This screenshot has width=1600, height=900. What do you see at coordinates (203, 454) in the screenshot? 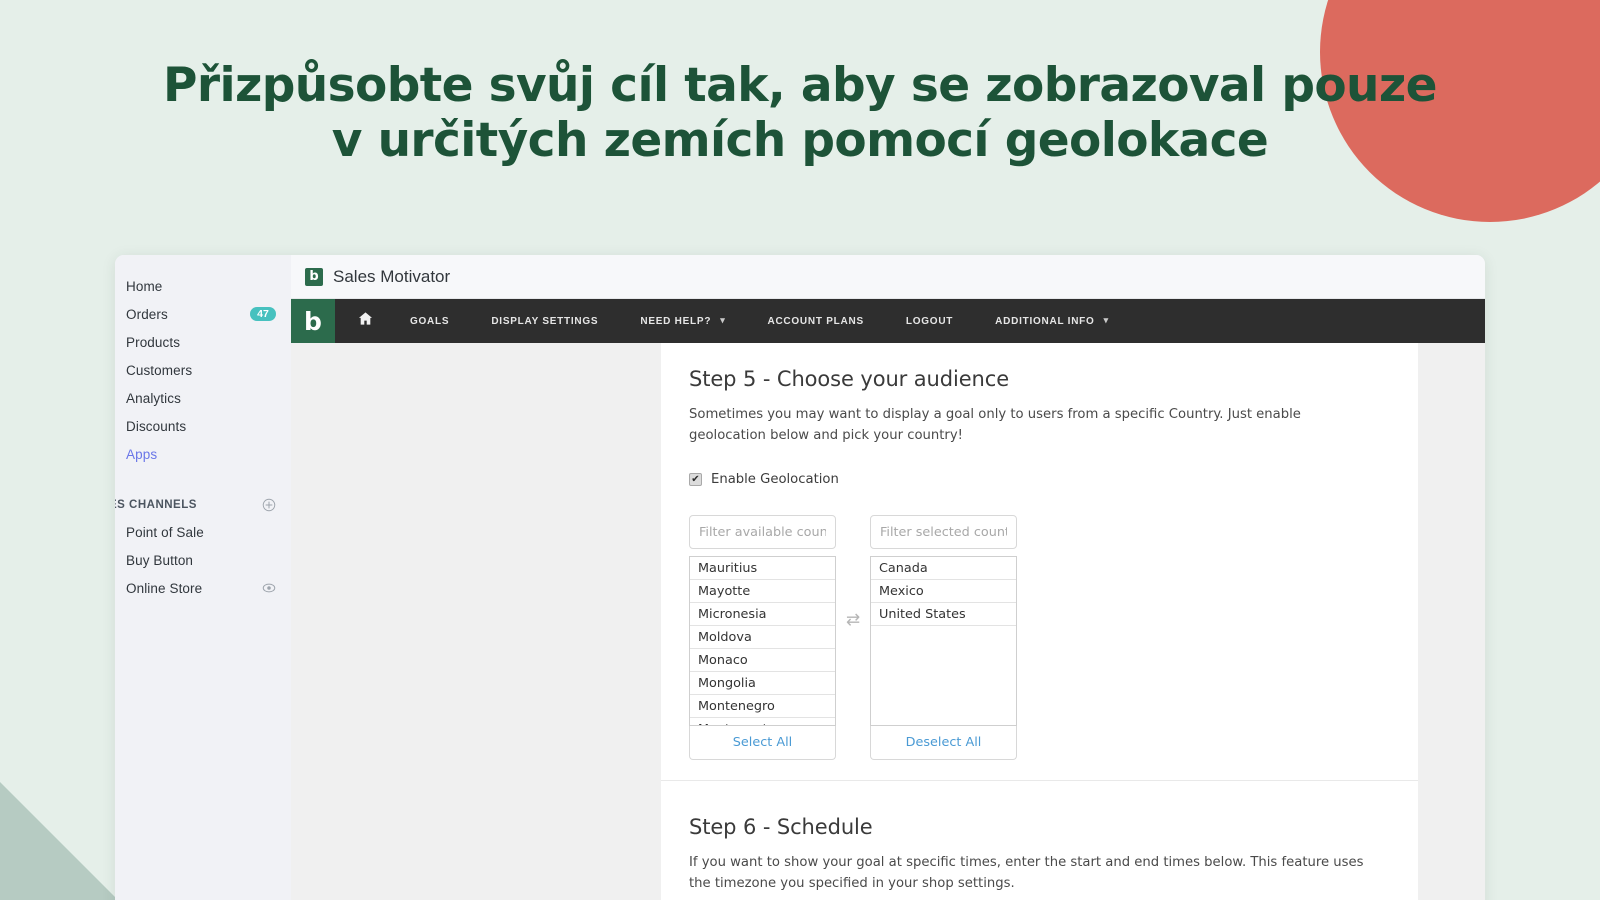
I see `sidebar-item-apps: Apps` at bounding box center [203, 454].